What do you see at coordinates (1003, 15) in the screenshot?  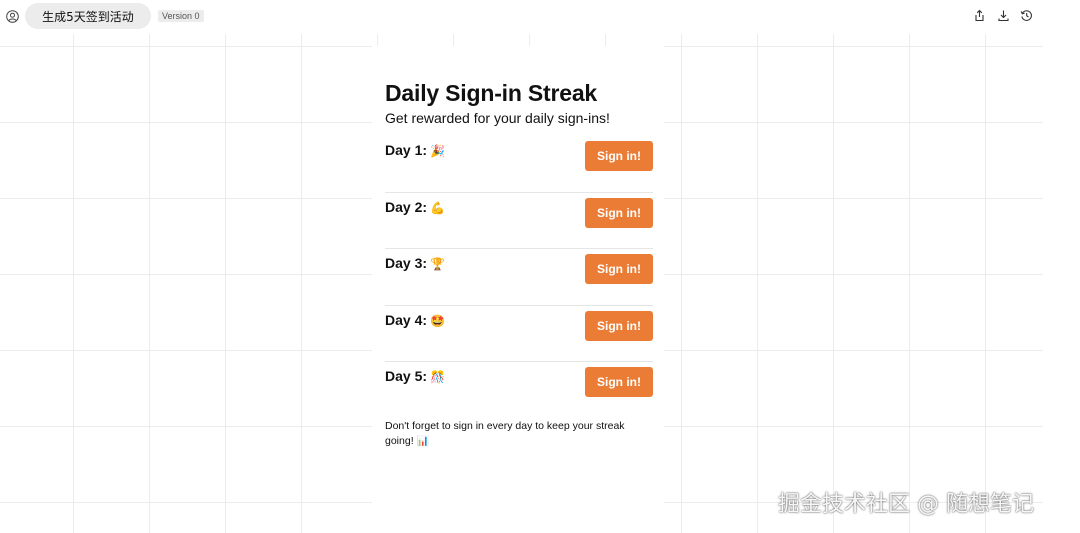 I see `download-icon` at bounding box center [1003, 15].